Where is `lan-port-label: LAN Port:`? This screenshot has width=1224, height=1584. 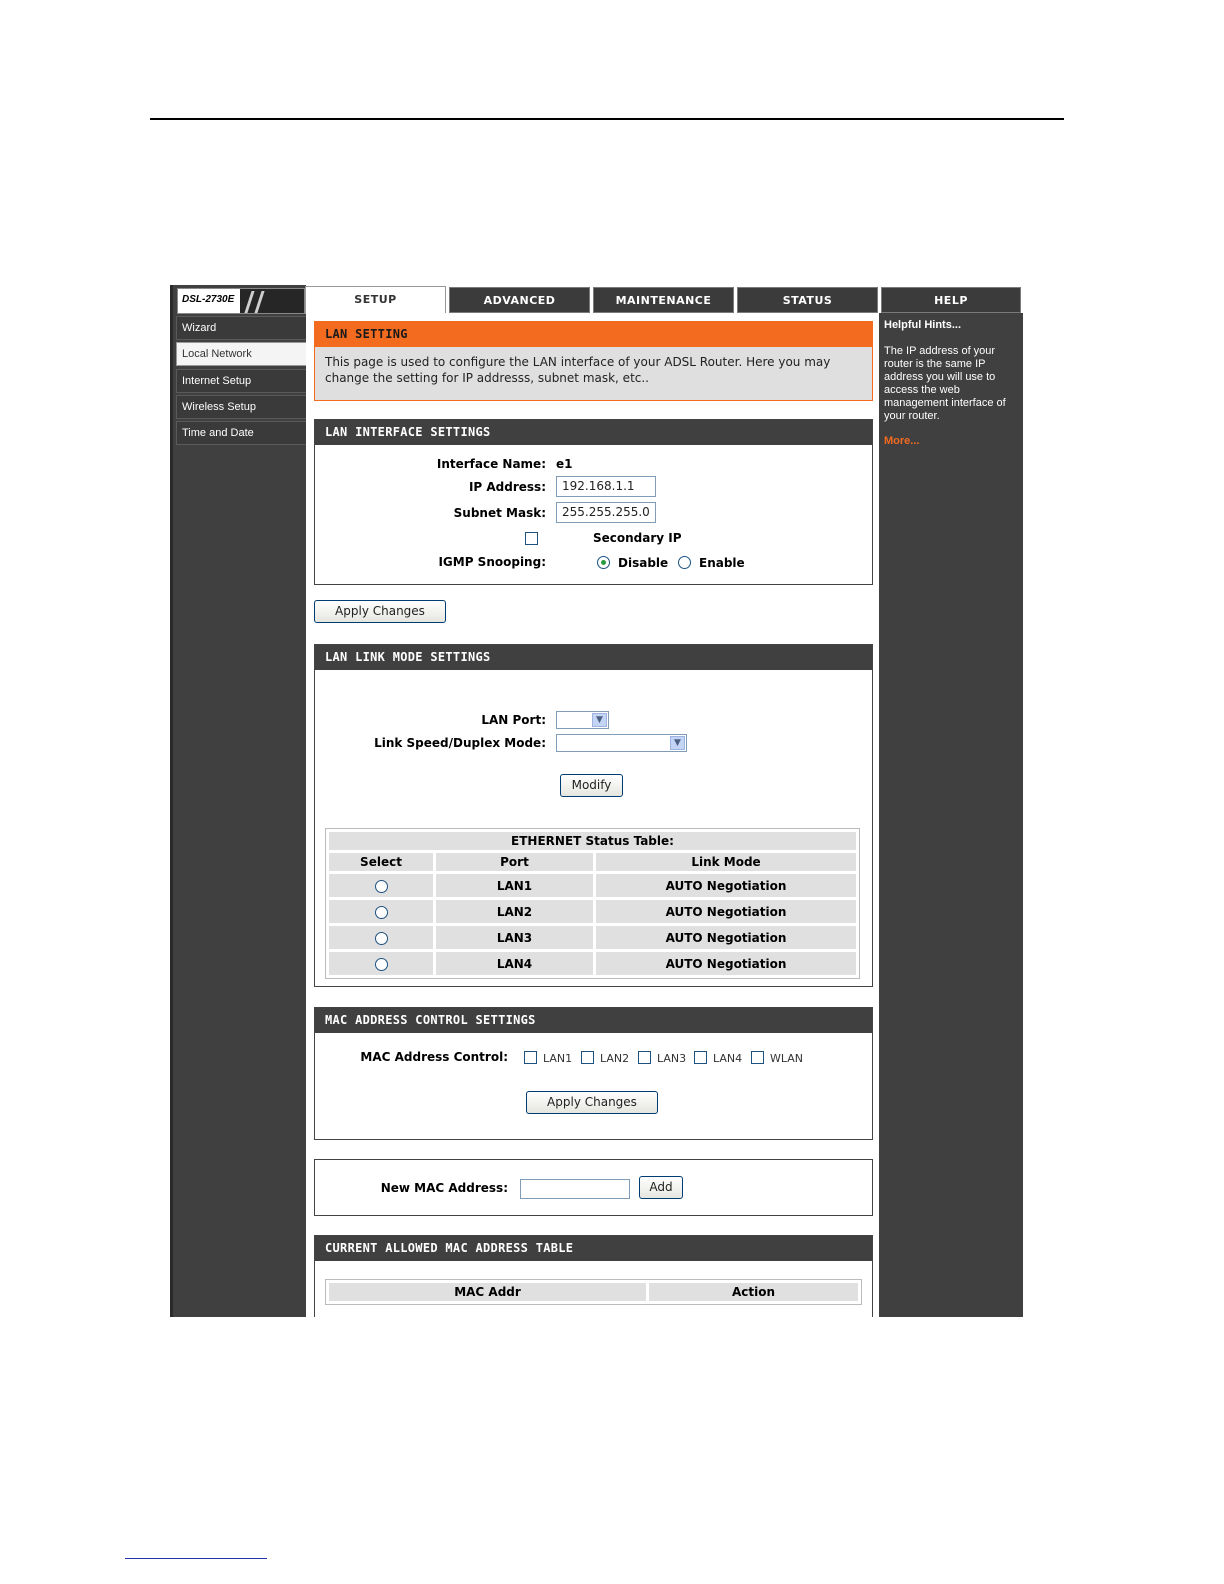
lan-port-label: LAN Port: is located at coordinates (513, 720).